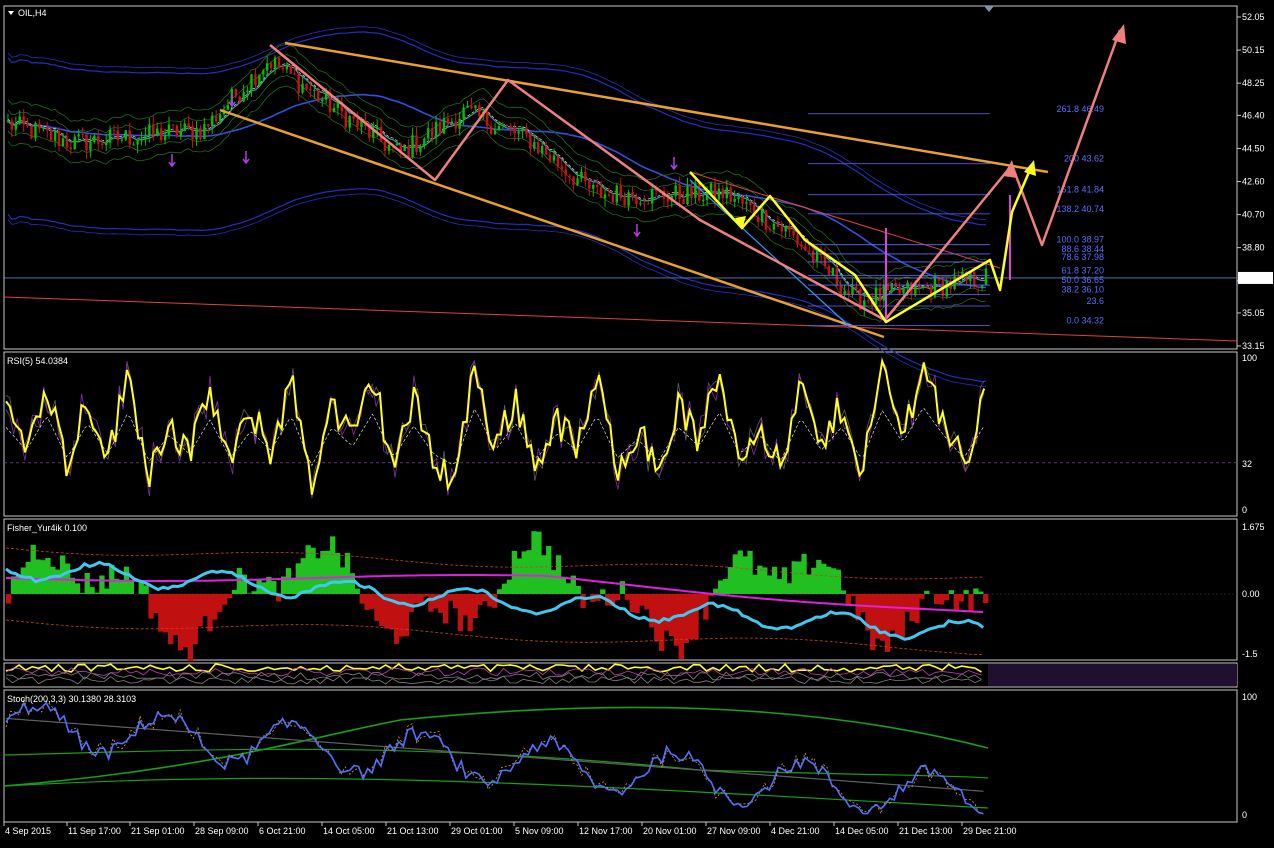 The width and height of the screenshot is (1274, 848). I want to click on dropdown-icon, so click(11, 13).